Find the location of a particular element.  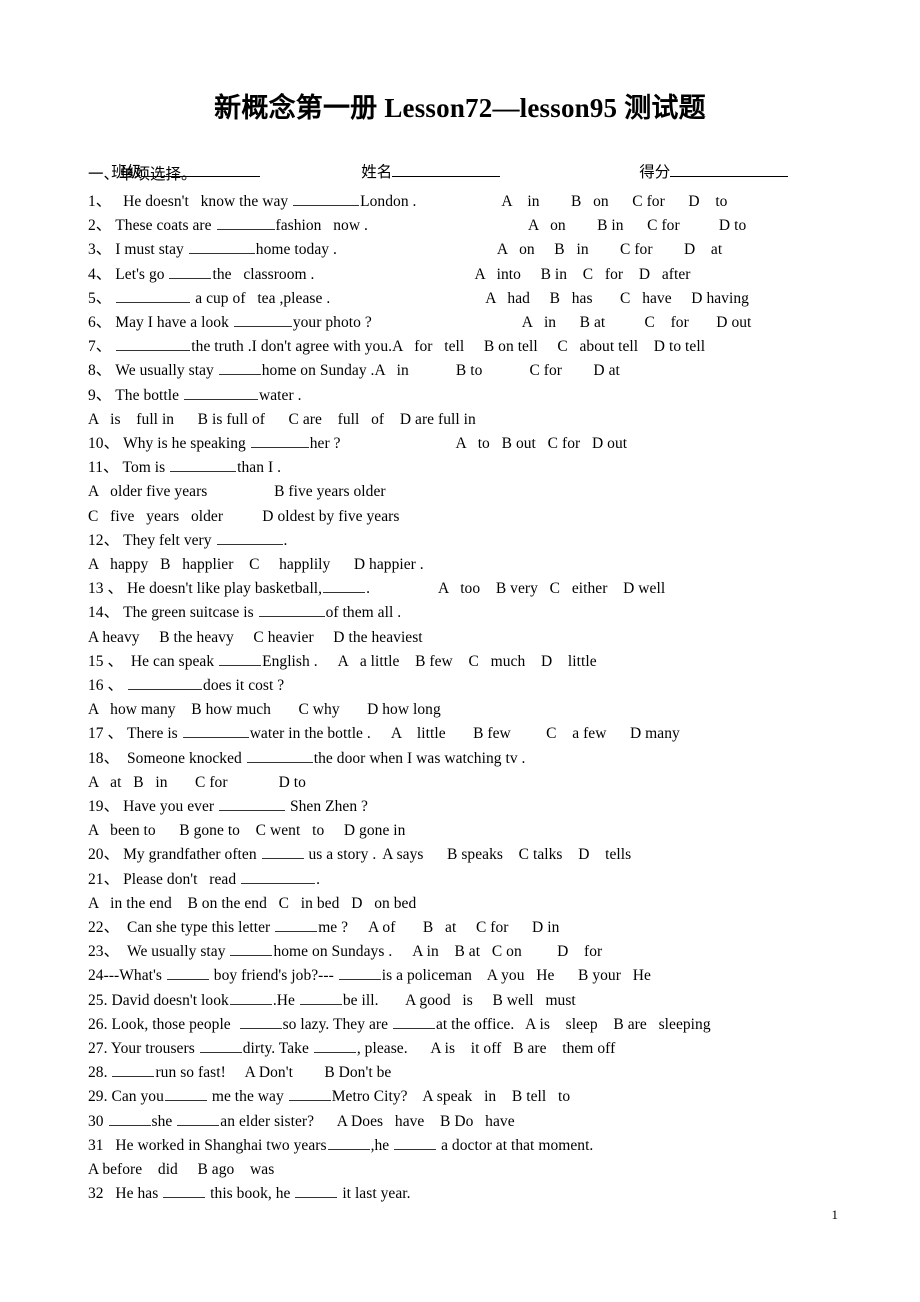

question-options: A says B speaks C talks D tells is located at coordinates (506, 854).